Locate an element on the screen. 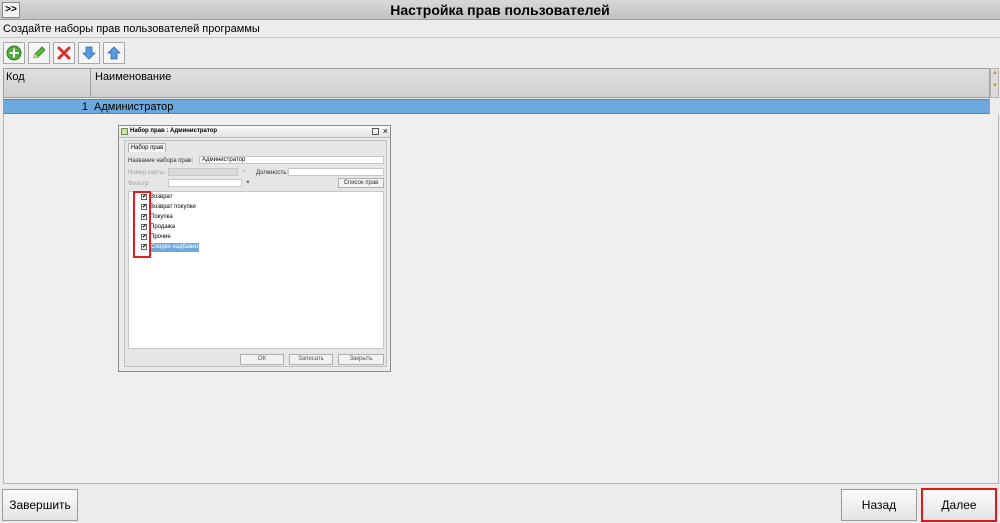 The height and width of the screenshot is (523, 1000). toolbar is located at coordinates (64, 53).